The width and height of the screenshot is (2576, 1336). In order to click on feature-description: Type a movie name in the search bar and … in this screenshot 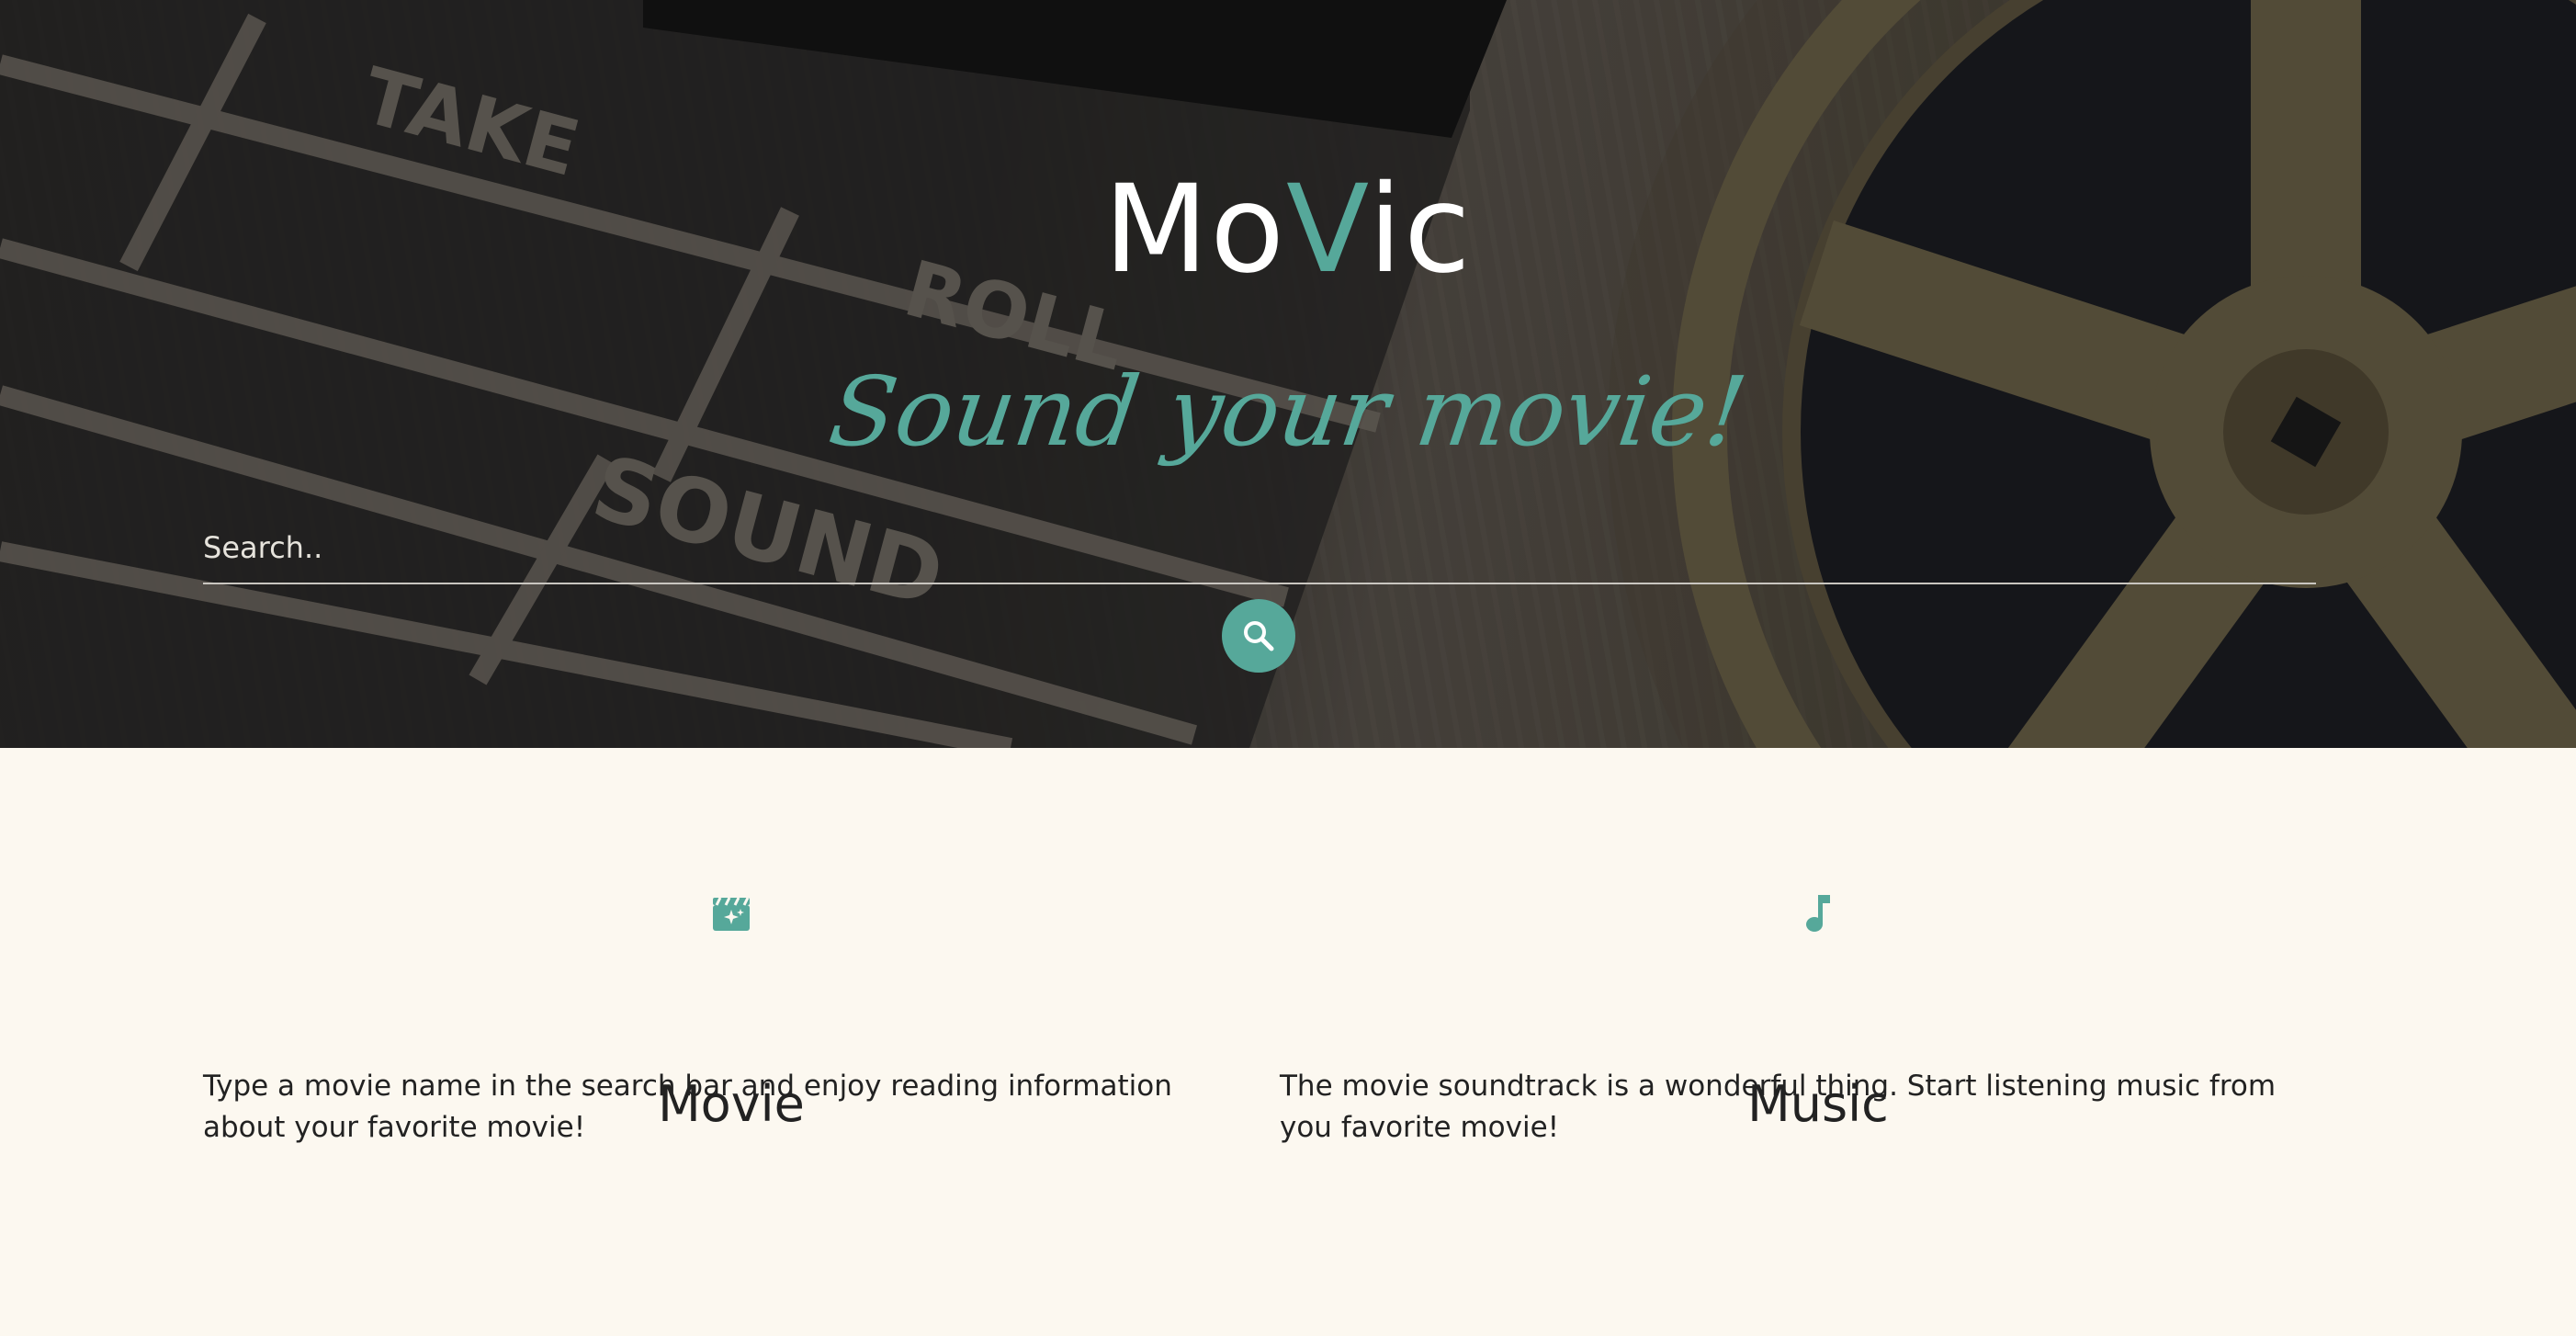, I will do `click(687, 1107)`.